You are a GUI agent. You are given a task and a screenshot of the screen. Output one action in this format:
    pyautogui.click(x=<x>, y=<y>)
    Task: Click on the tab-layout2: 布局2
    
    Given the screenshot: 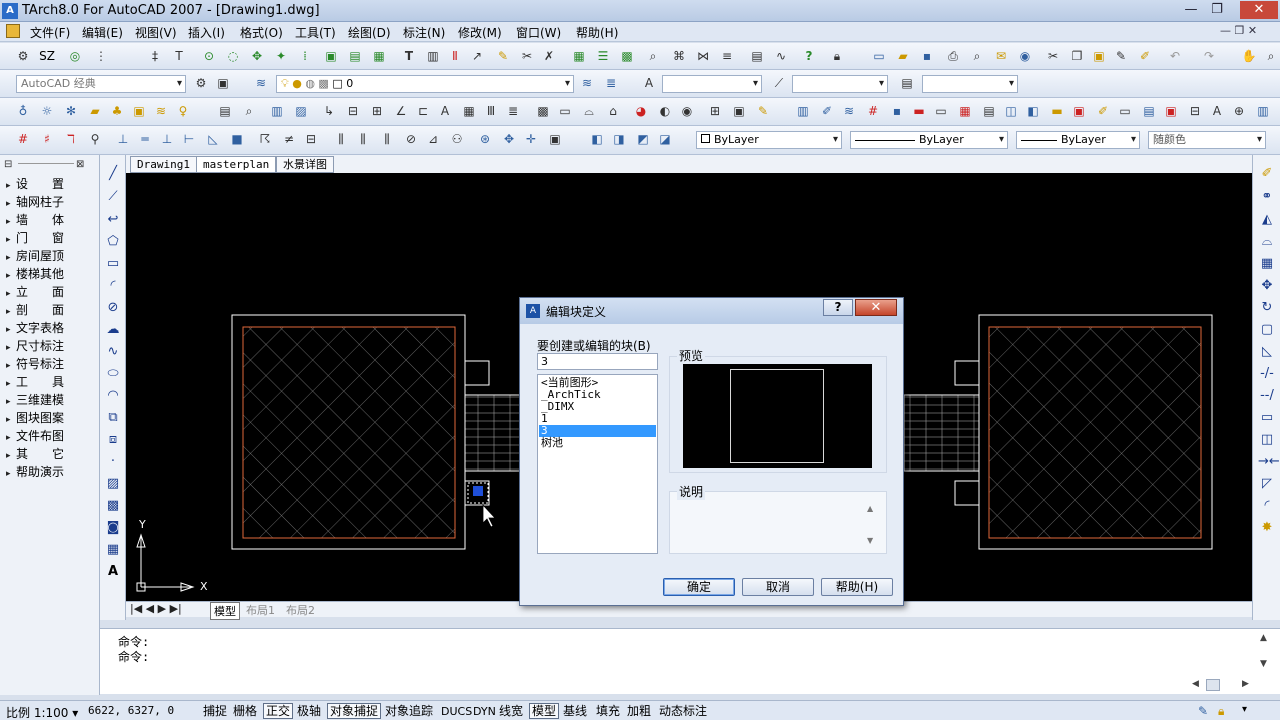 What is the action you would take?
    pyautogui.click(x=300, y=610)
    